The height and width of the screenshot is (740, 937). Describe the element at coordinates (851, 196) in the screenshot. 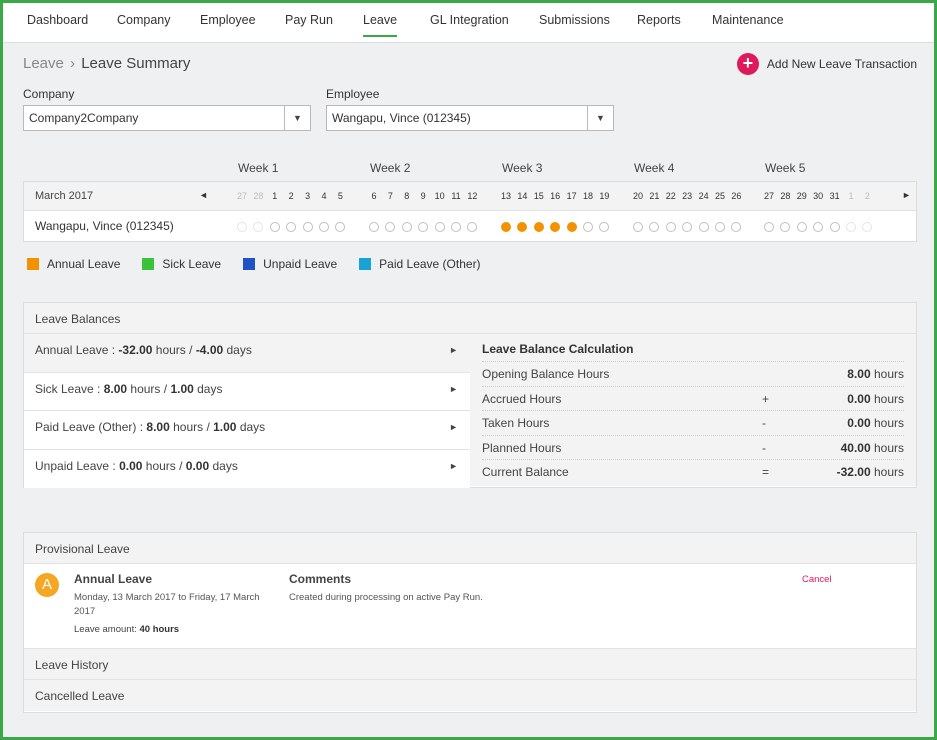

I see `calendar-day-number: 1` at that location.